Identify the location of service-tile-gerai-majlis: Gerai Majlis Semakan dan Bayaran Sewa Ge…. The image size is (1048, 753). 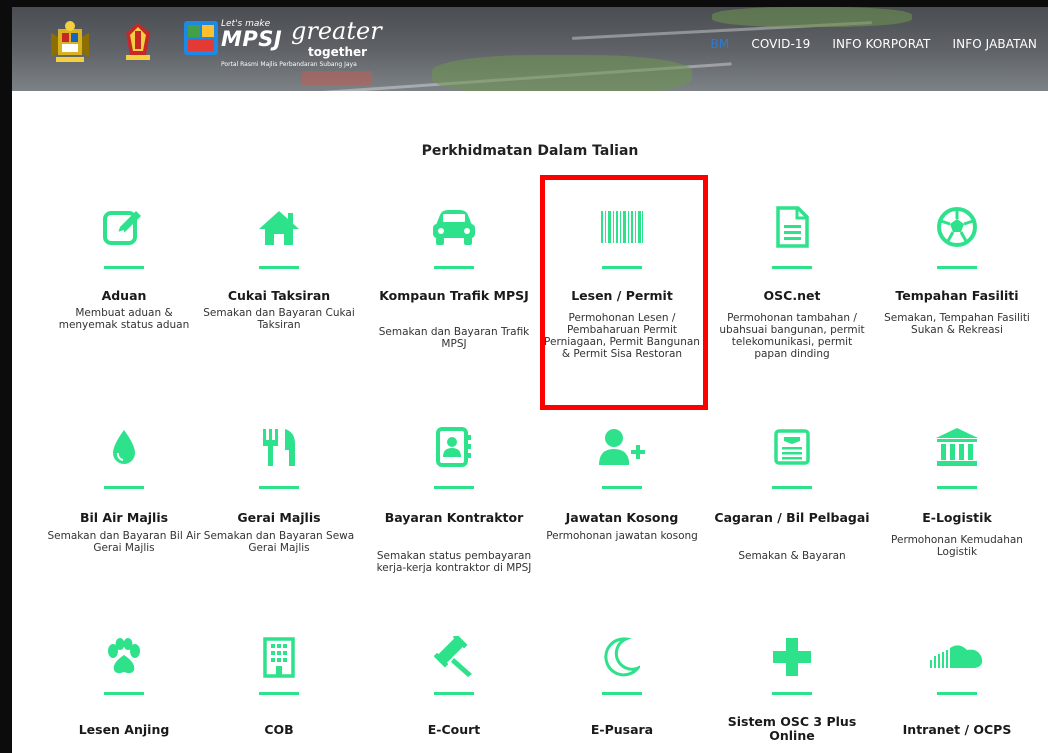
(279, 488).